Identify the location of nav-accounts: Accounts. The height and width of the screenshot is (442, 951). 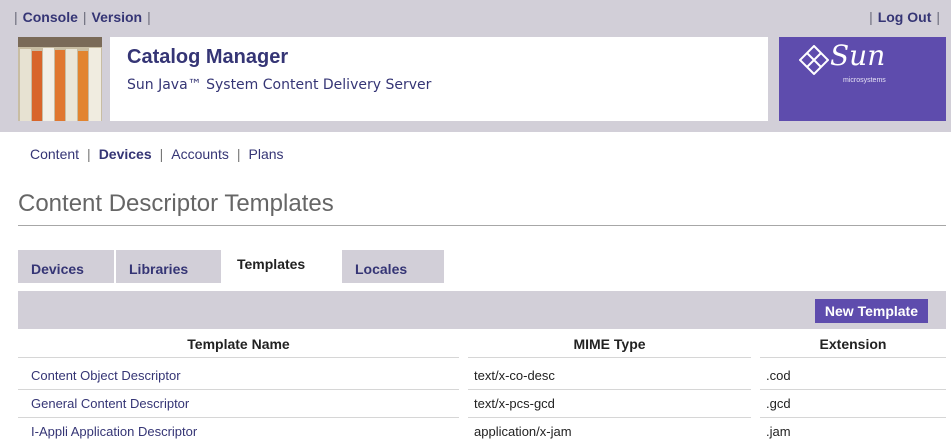
(200, 154).